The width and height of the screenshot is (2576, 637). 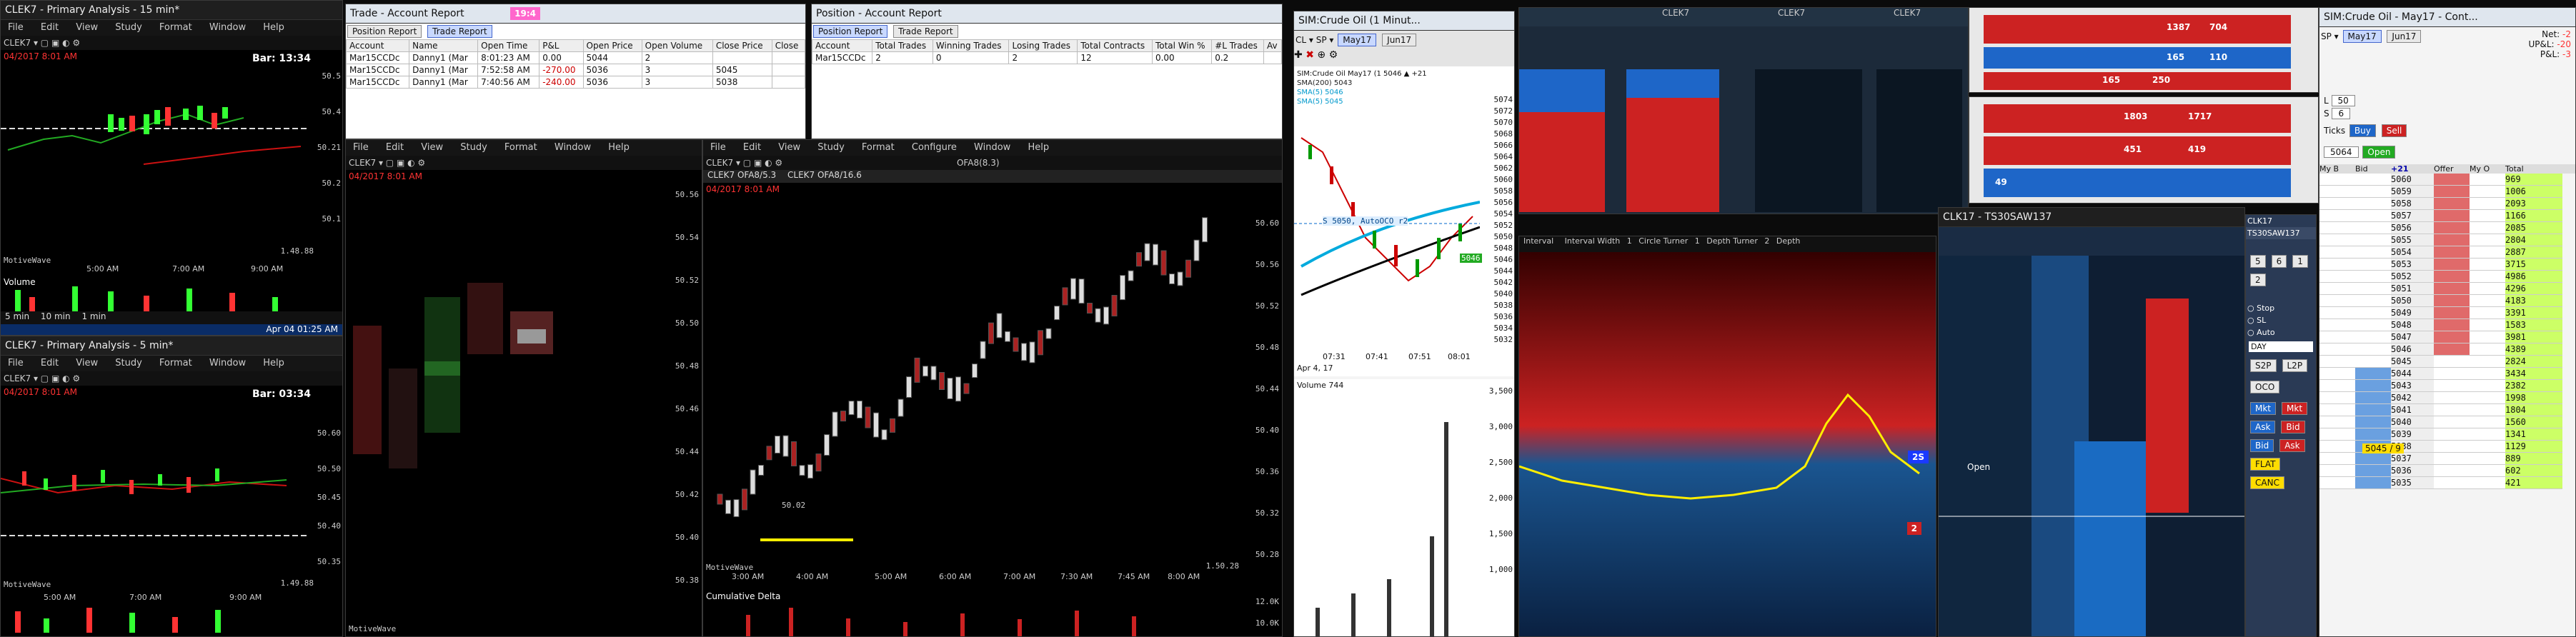 What do you see at coordinates (2447, 447) in the screenshot?
I see `ladder-row: 50381129` at bounding box center [2447, 447].